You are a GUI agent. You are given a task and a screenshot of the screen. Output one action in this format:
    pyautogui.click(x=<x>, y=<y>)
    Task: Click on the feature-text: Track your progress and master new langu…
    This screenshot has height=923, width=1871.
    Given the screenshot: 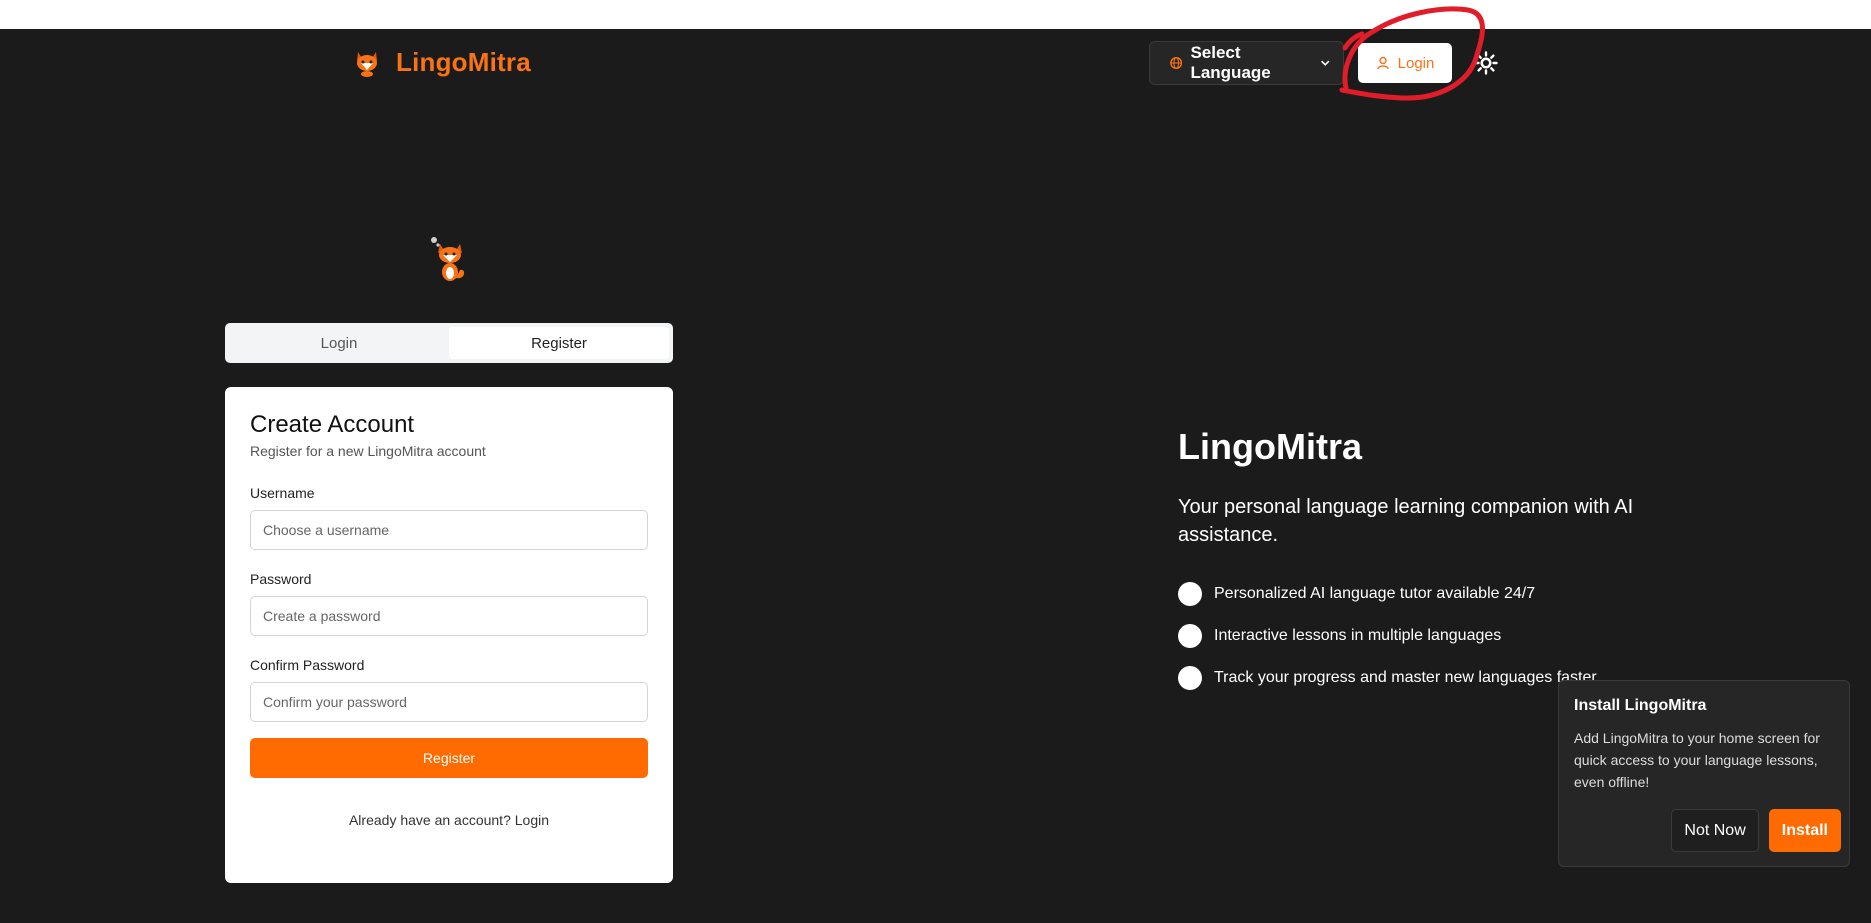 What is the action you would take?
    pyautogui.click(x=1405, y=677)
    